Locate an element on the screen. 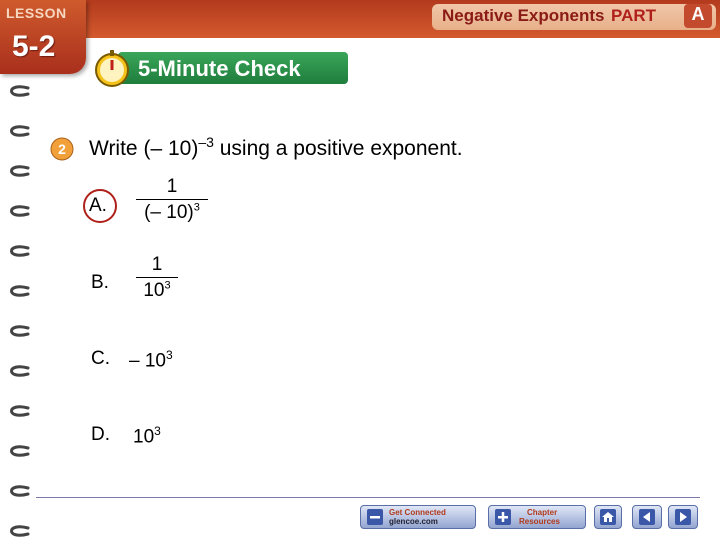  home-icon is located at coordinates (608, 517).